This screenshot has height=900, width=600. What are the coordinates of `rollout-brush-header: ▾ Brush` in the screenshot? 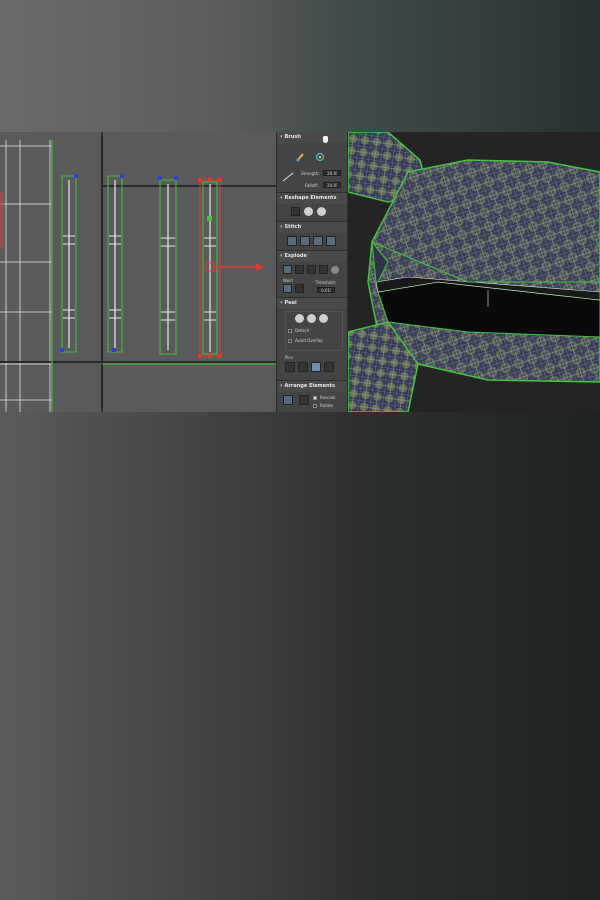 It's located at (312, 137).